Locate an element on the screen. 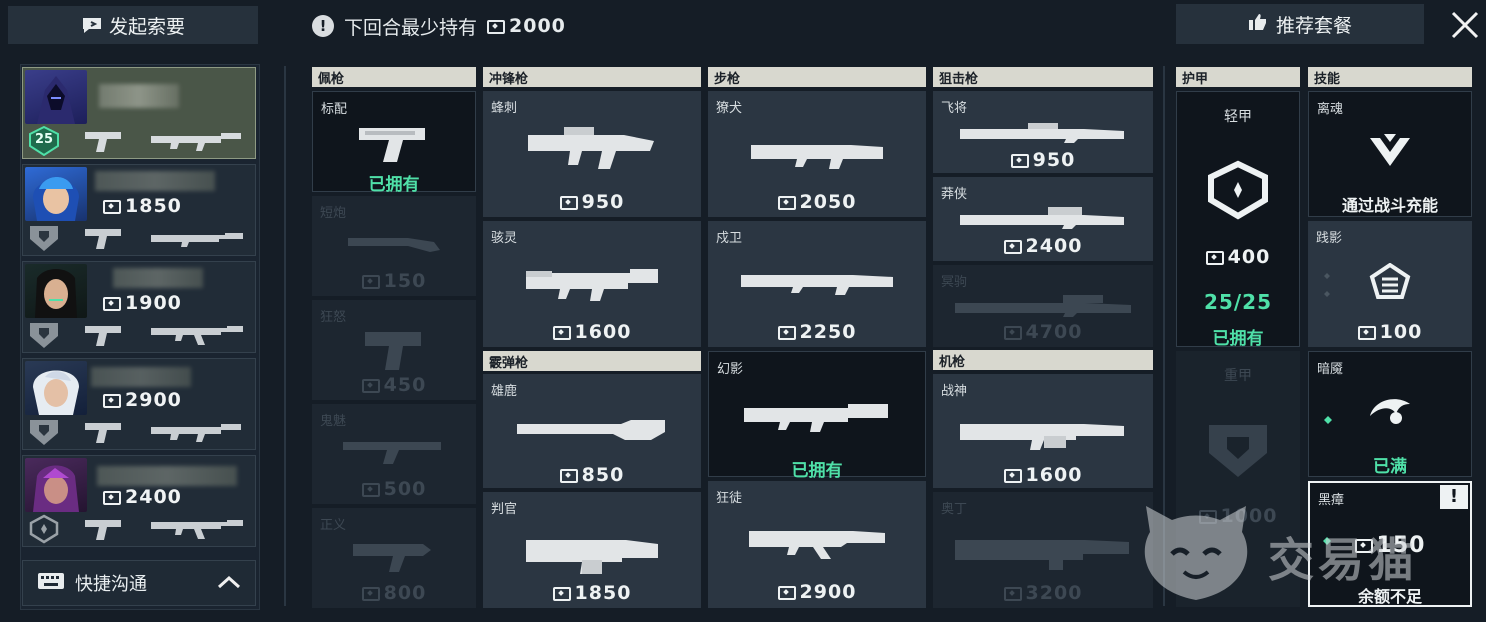 This screenshot has height=622, width=1486. weapon-cell-odin: 奥丁 3200 is located at coordinates (1043, 550).